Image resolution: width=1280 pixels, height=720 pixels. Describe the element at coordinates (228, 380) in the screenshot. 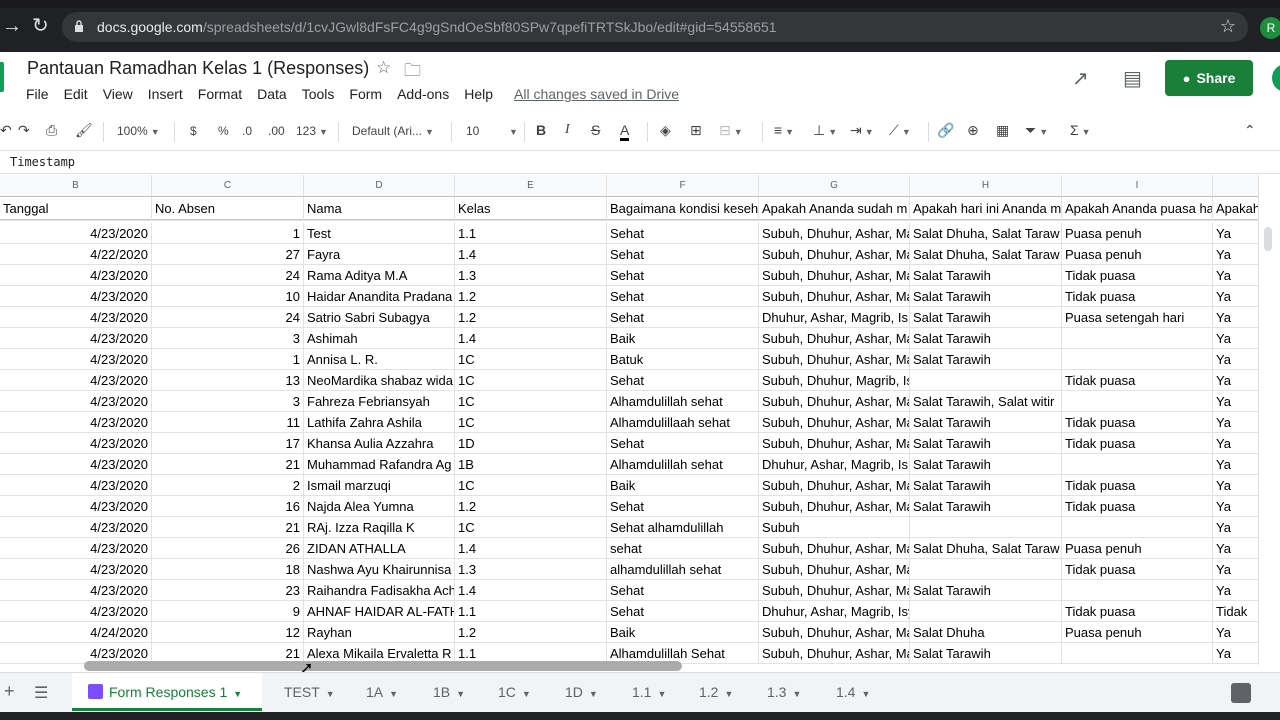

I see `table-cell: 13` at that location.